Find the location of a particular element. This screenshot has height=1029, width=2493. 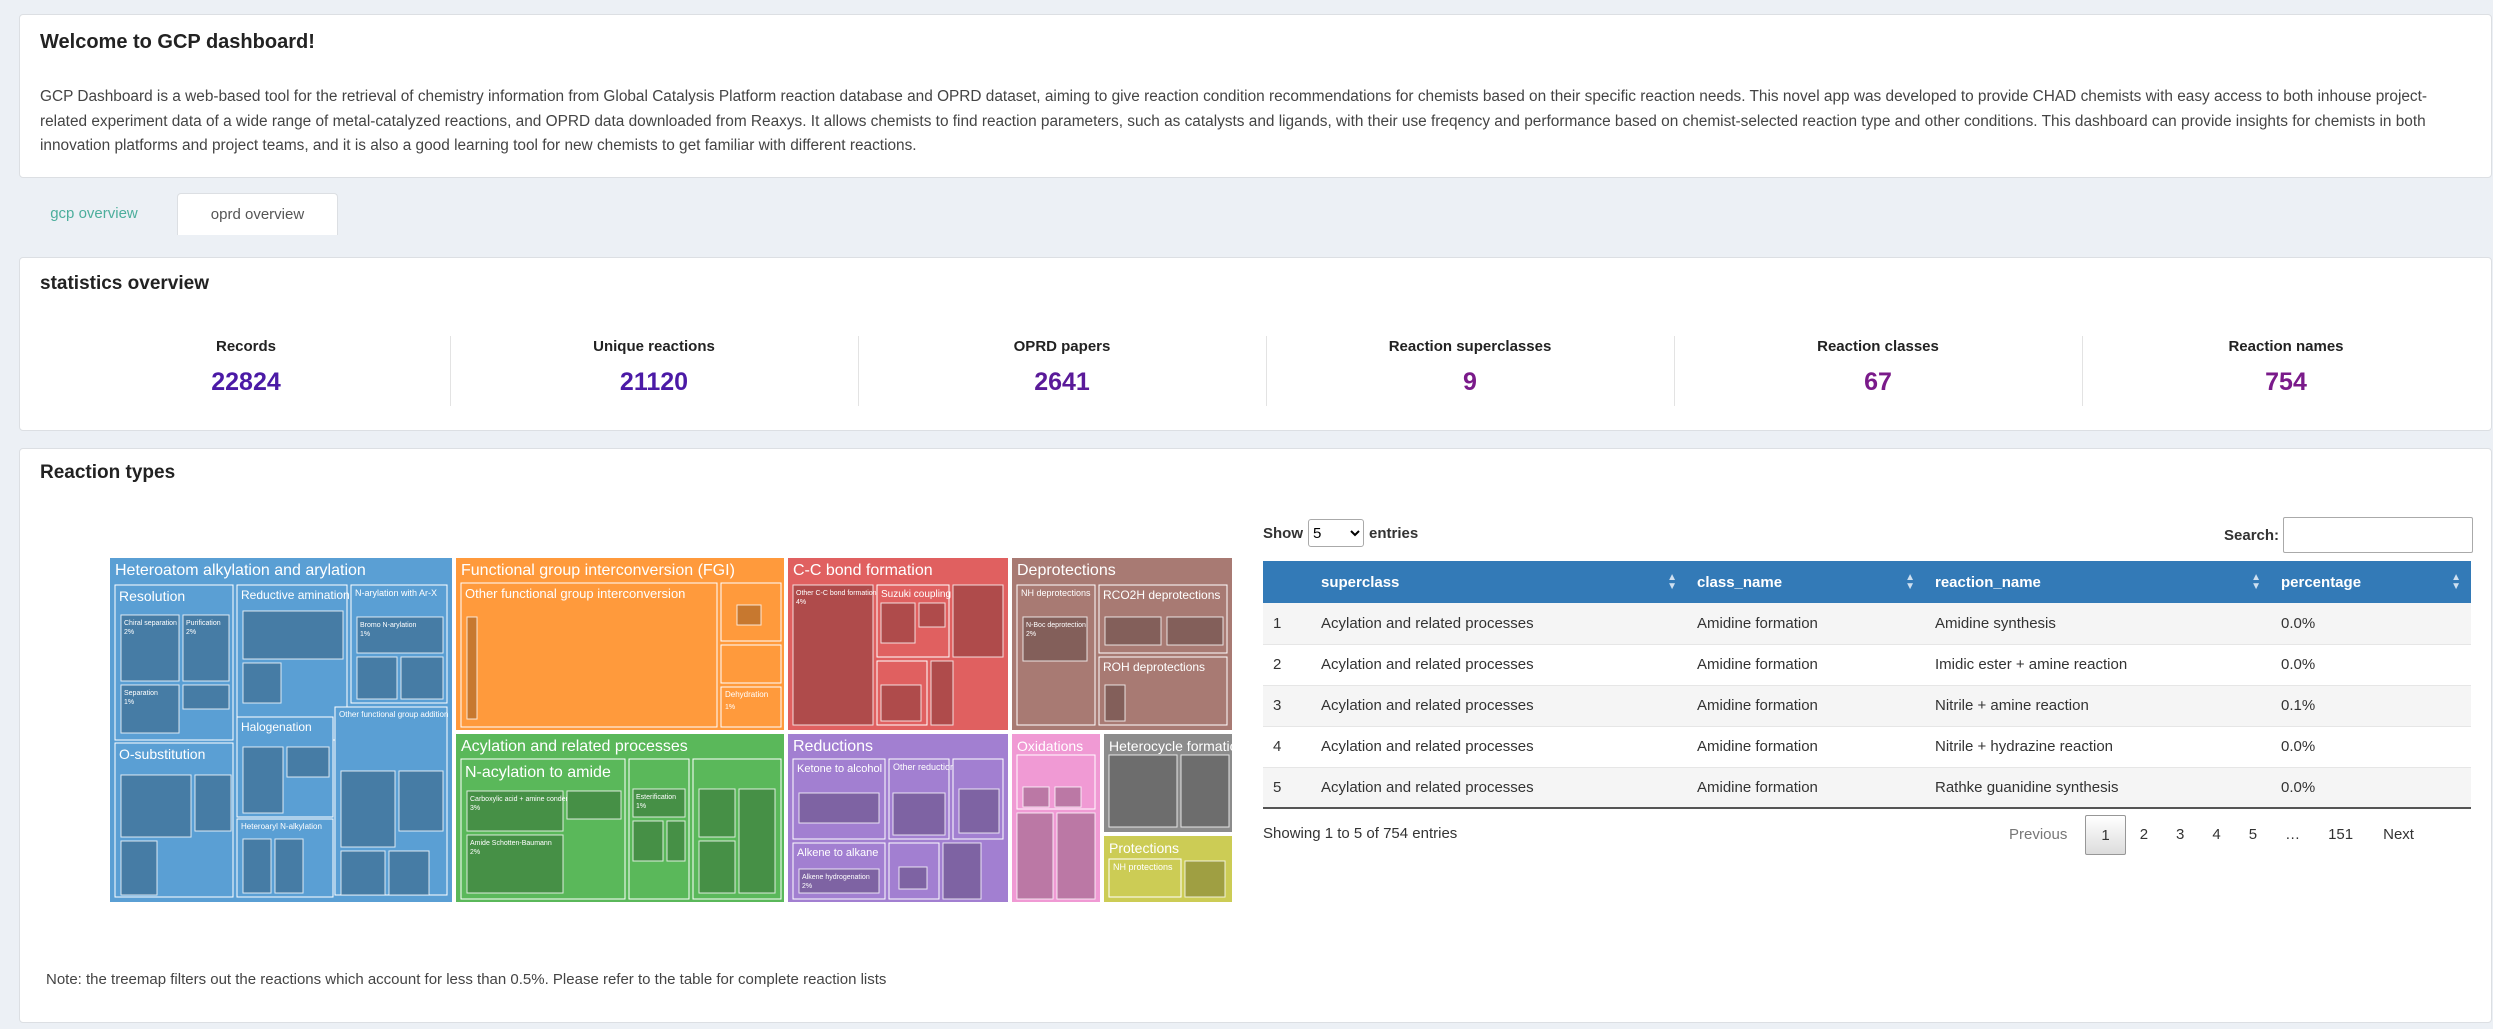

stat-label: Unique reactions is located at coordinates (654, 346).